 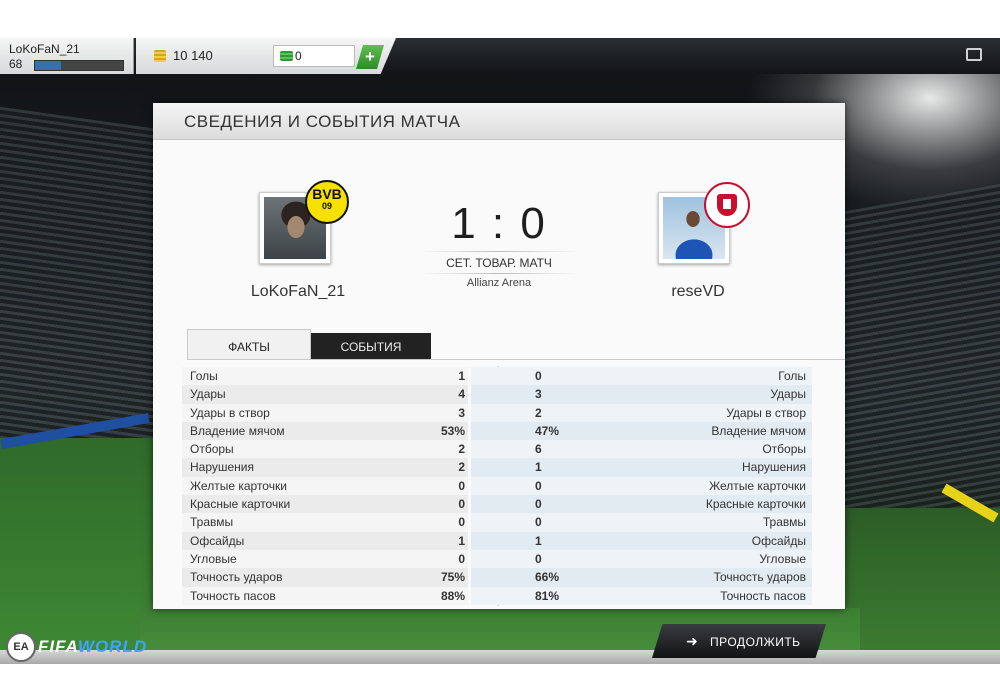 I want to click on stat-value-home: 88%, so click(x=452, y=595).